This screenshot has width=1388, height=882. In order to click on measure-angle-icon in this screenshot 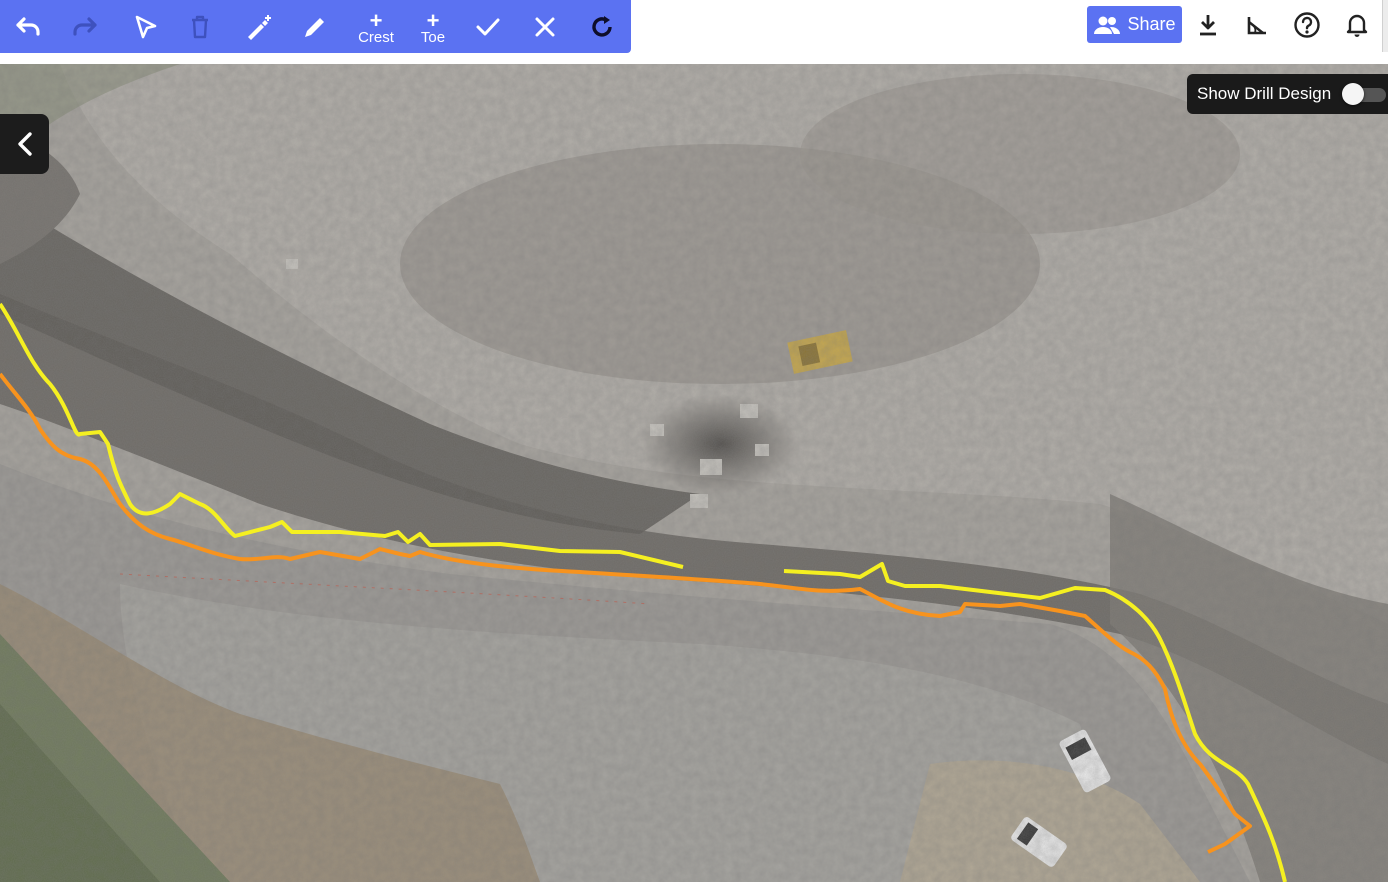, I will do `click(1256, 26)`.